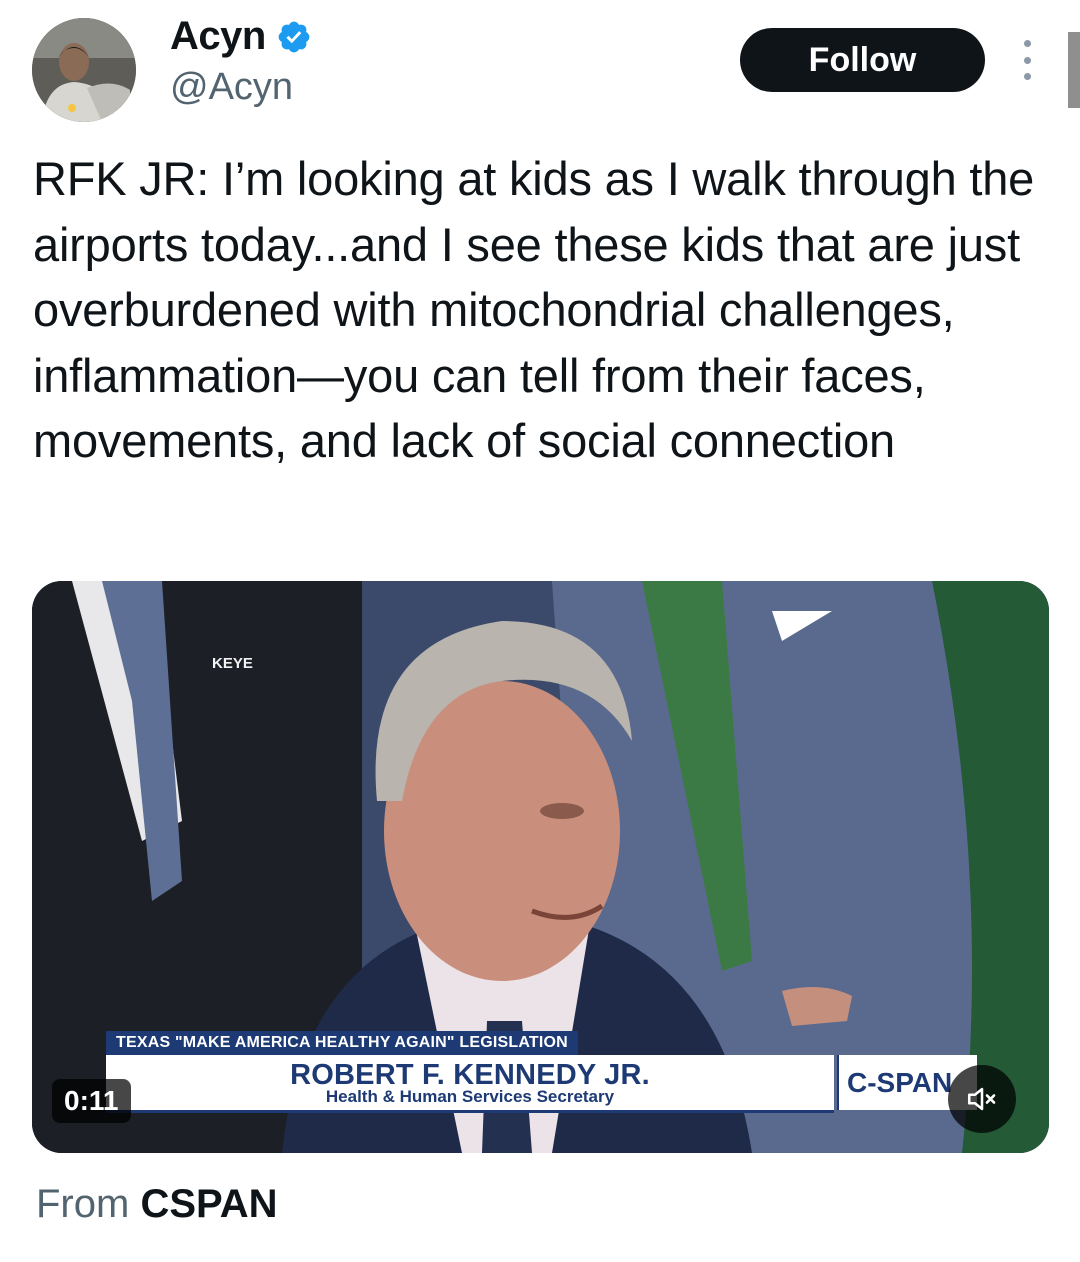  Describe the element at coordinates (232, 663) in the screenshot. I see `podium-sign: KEYE` at that location.